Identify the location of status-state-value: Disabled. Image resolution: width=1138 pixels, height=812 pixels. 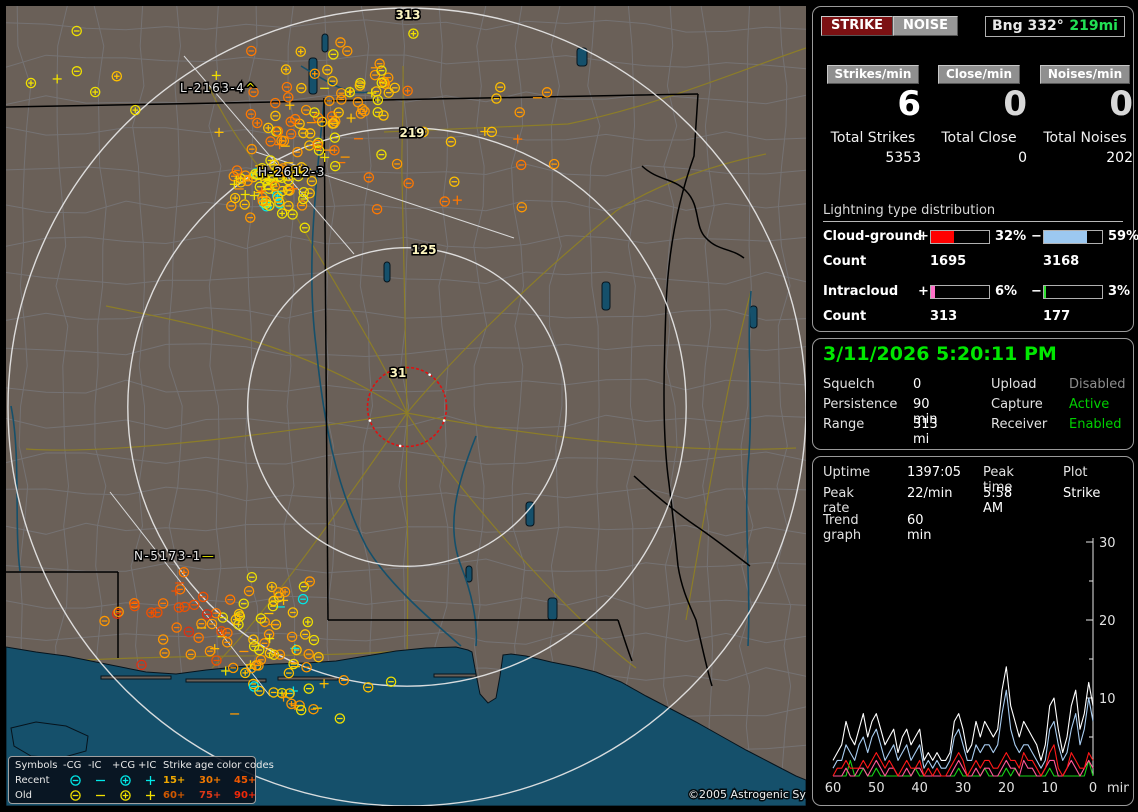
(1097, 384).